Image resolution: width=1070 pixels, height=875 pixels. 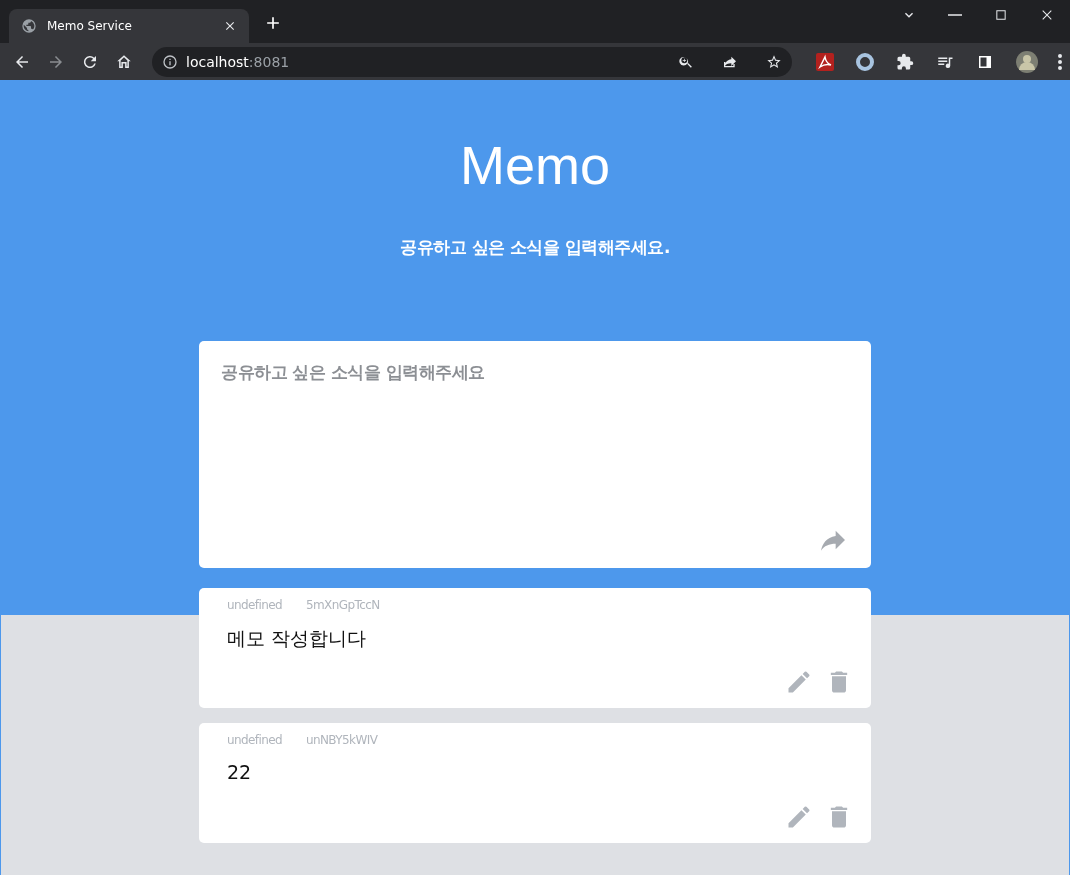 I want to click on maximize-icon, so click(x=1001, y=15).